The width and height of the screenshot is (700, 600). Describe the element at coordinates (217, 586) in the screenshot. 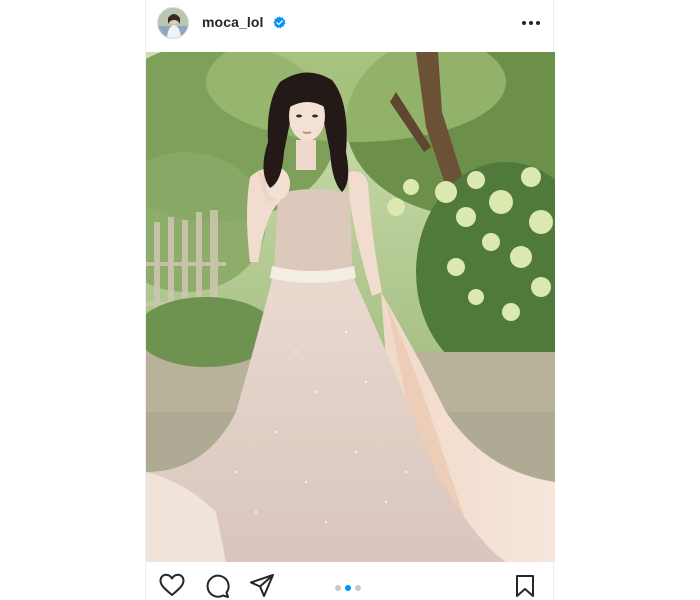

I see `comment-icon` at that location.